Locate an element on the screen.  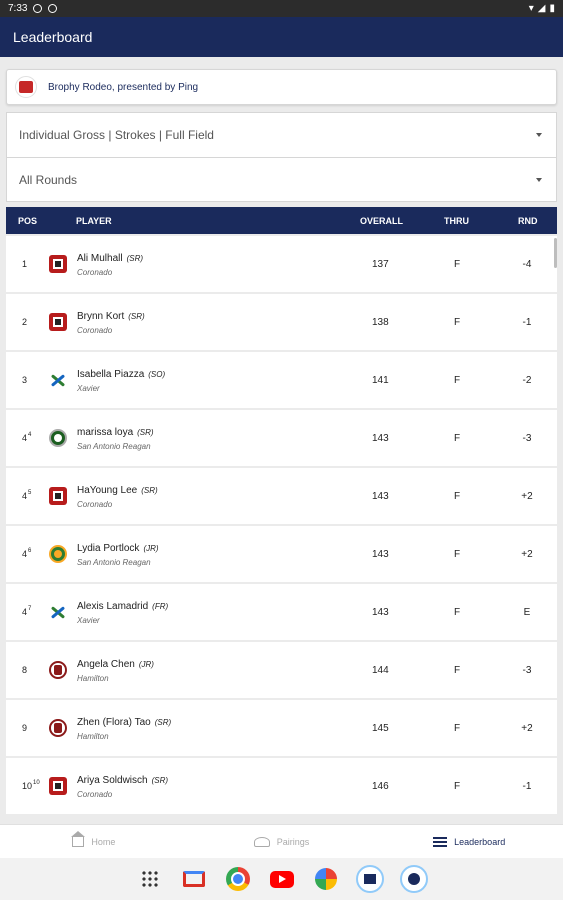
round-score: -3 is located at coordinates (527, 670).